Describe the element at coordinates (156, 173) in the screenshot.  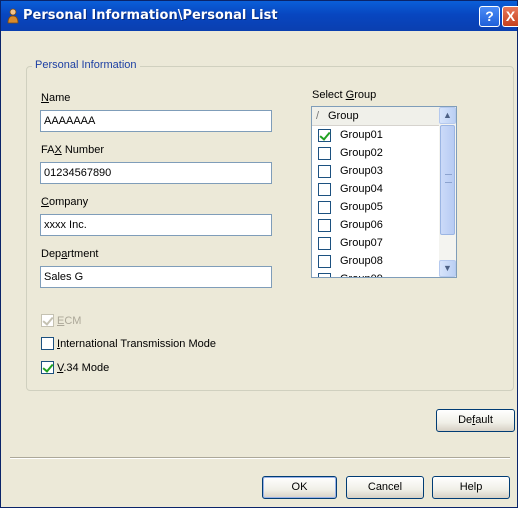
I see `fax-number-field: 01234567890` at that location.